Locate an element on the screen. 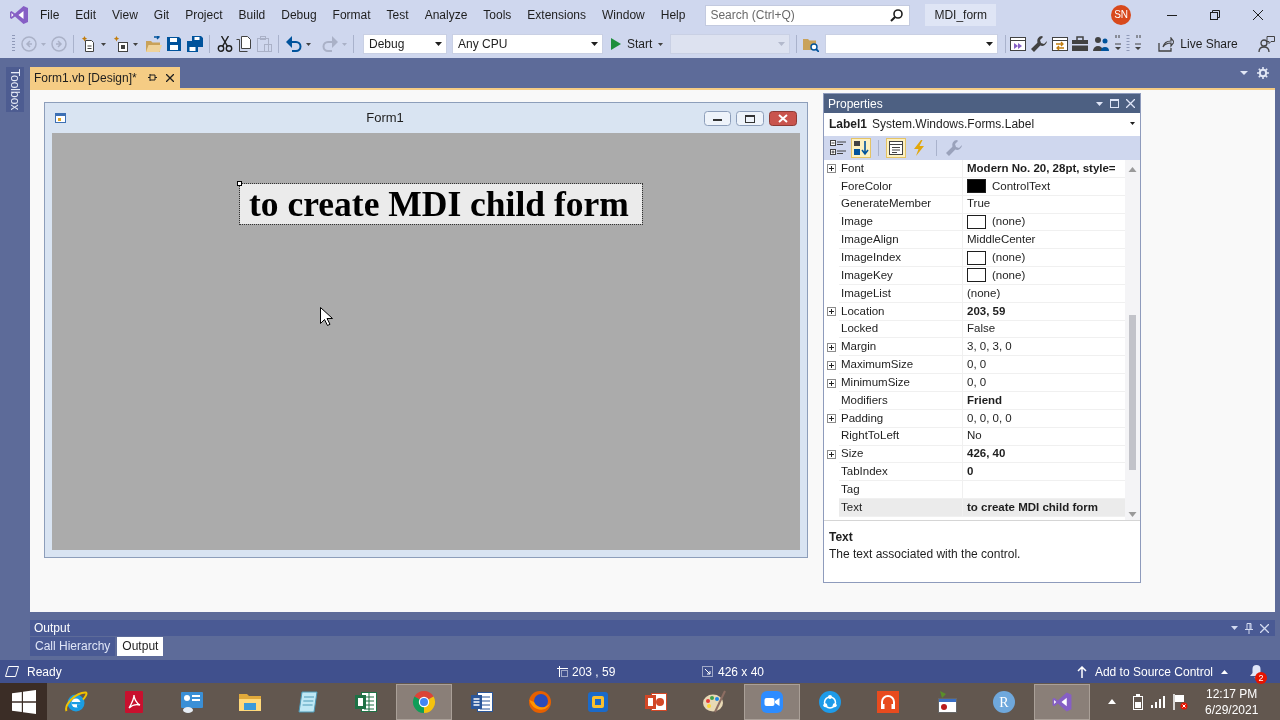 This screenshot has height=720, width=1280. property-row: MaximumSize 0, 0 is located at coordinates (974, 365).